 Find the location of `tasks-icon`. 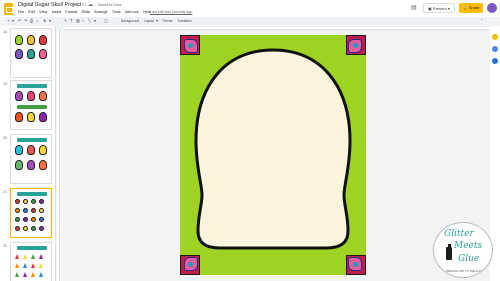

tasks-icon is located at coordinates (495, 49).